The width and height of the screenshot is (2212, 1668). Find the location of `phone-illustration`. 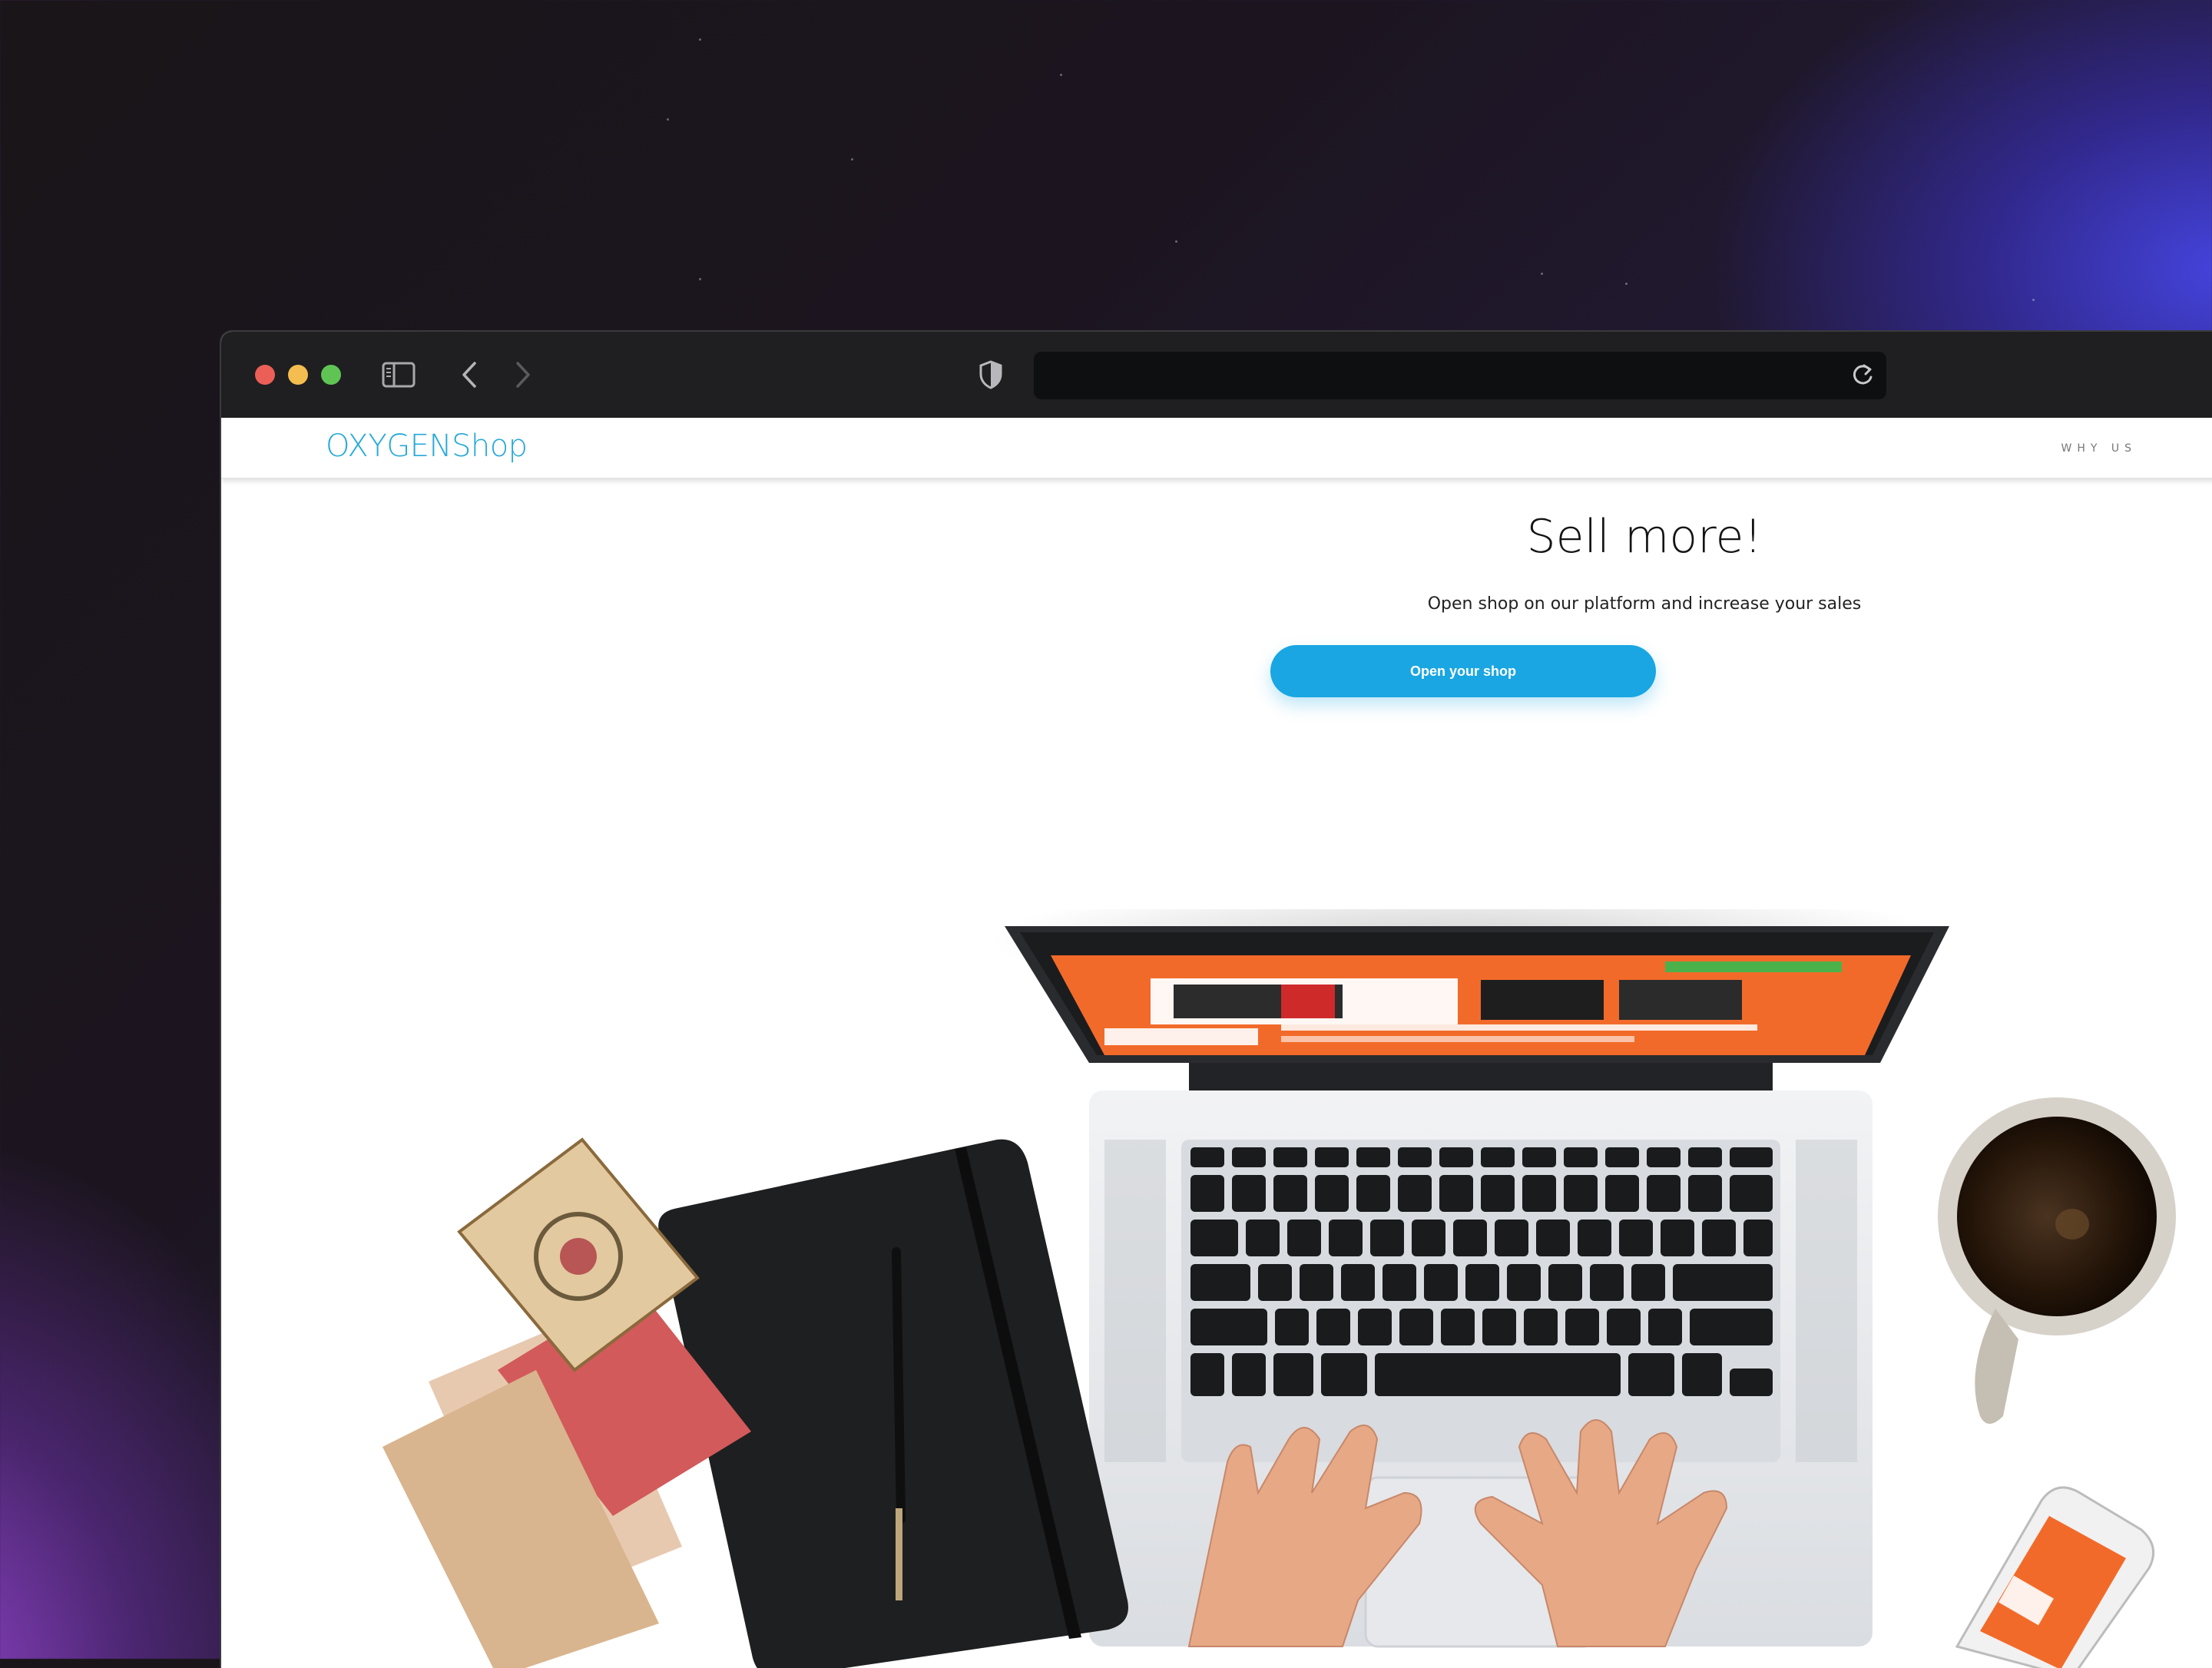

phone-illustration is located at coordinates (2055, 1577).